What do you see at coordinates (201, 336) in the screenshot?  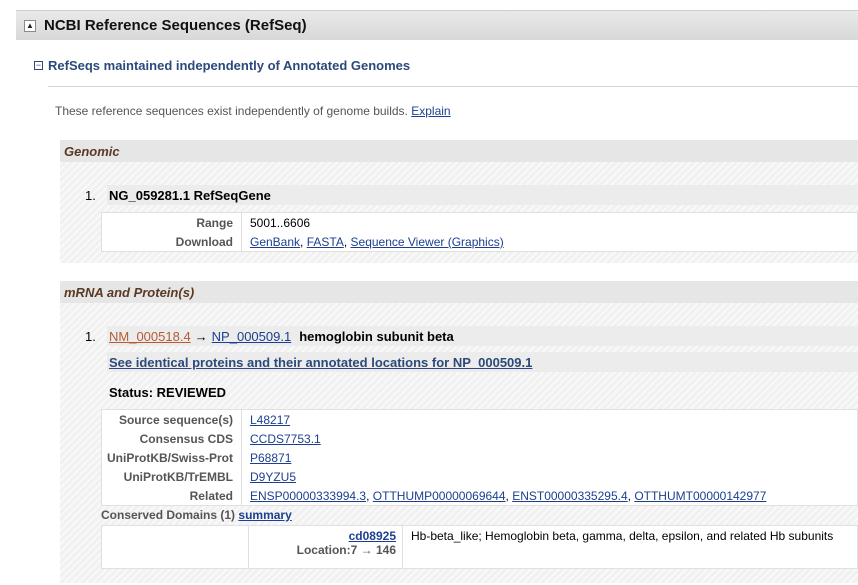 I see `arrow-icon: →` at bounding box center [201, 336].